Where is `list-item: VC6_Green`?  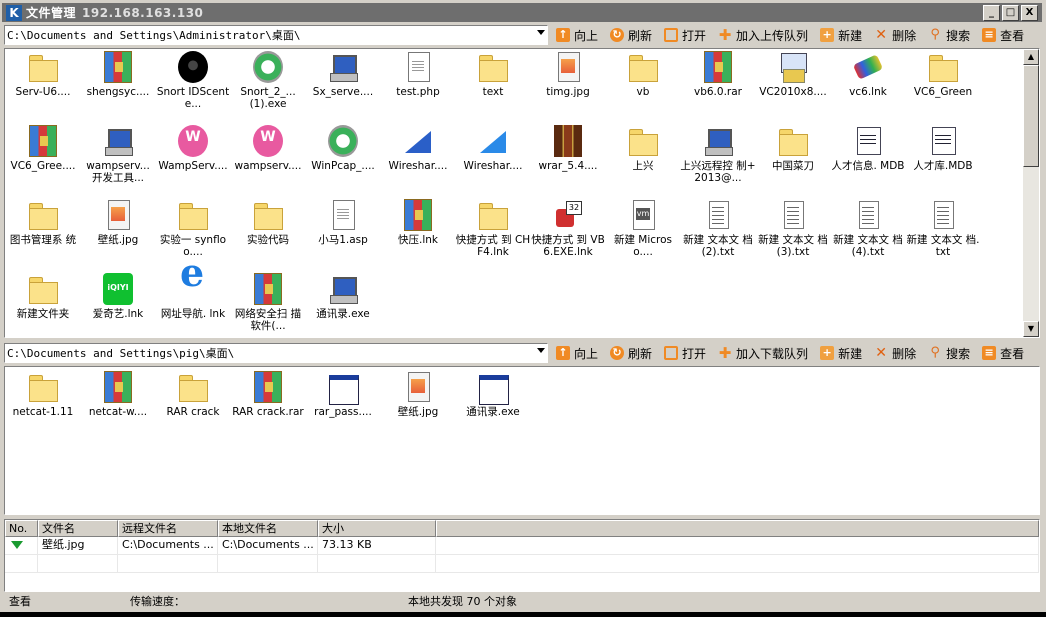 list-item: VC6_Green is located at coordinates (943, 74).